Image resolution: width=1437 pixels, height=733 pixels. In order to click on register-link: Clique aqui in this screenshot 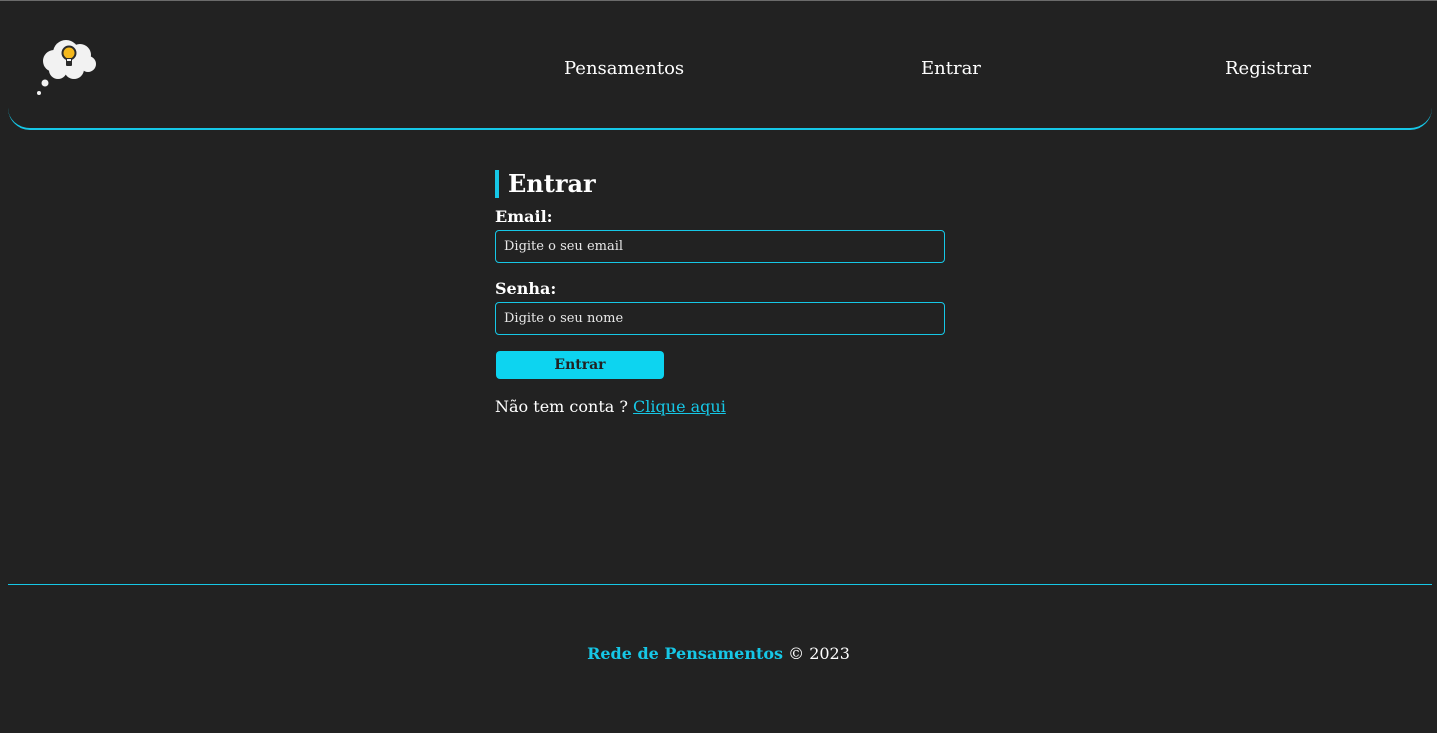, I will do `click(679, 406)`.